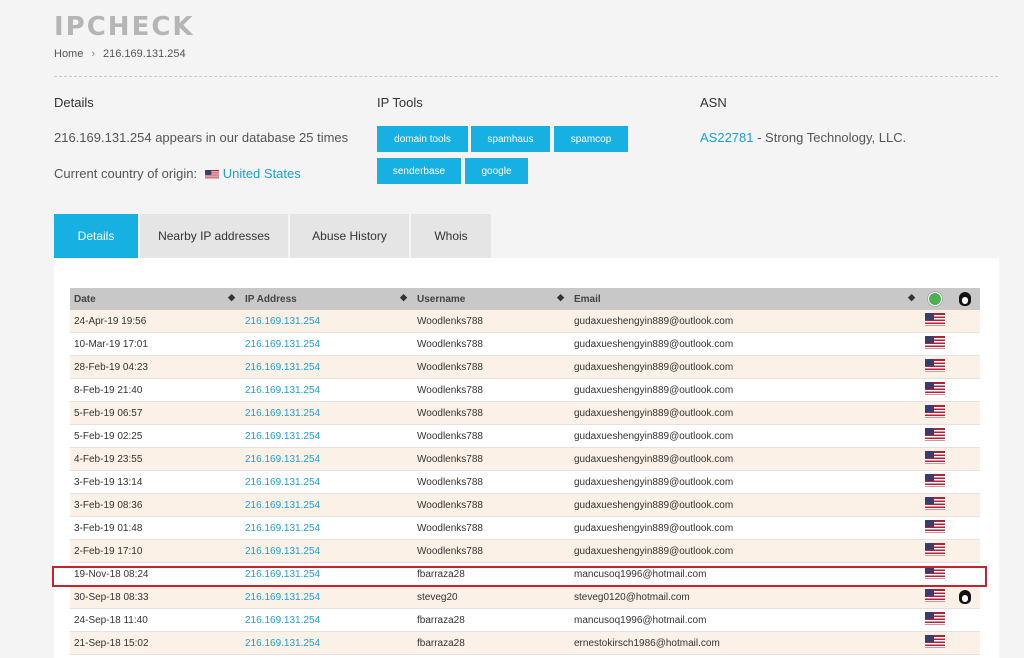 The width and height of the screenshot is (1024, 658). What do you see at coordinates (510, 139) in the screenshot?
I see `spamhaus-button: spamhaus` at bounding box center [510, 139].